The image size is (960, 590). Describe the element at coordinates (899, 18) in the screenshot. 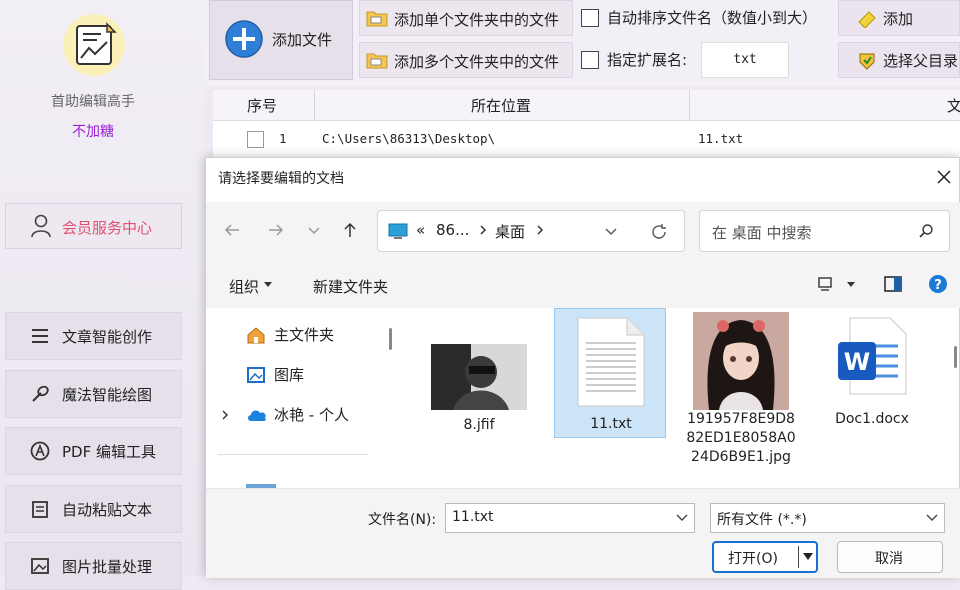

I see `add-right-button: 添加` at that location.